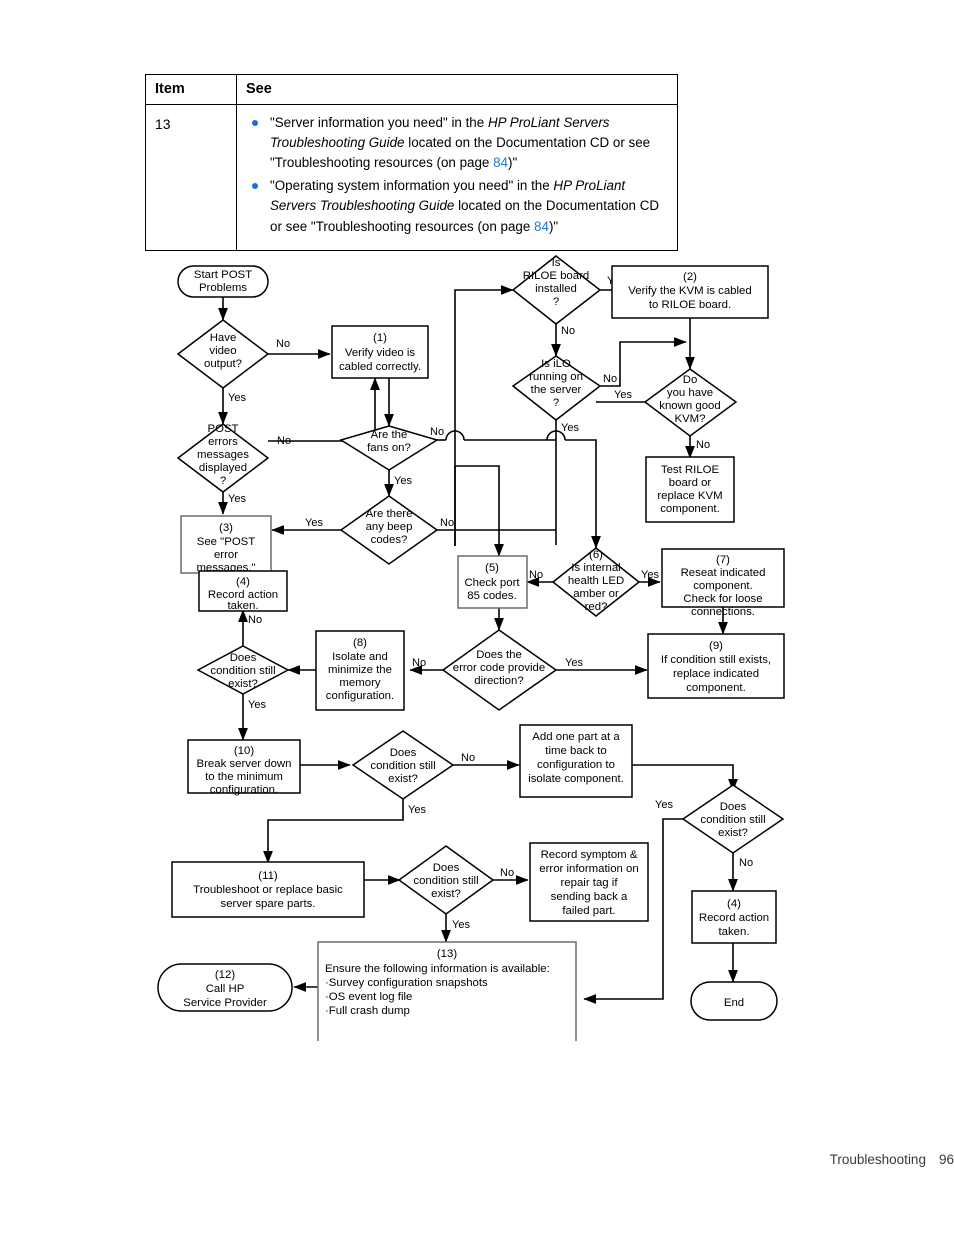  I want to click on node-is-riloe-board-installed: Is RILOE board installed ?, so click(556, 290).